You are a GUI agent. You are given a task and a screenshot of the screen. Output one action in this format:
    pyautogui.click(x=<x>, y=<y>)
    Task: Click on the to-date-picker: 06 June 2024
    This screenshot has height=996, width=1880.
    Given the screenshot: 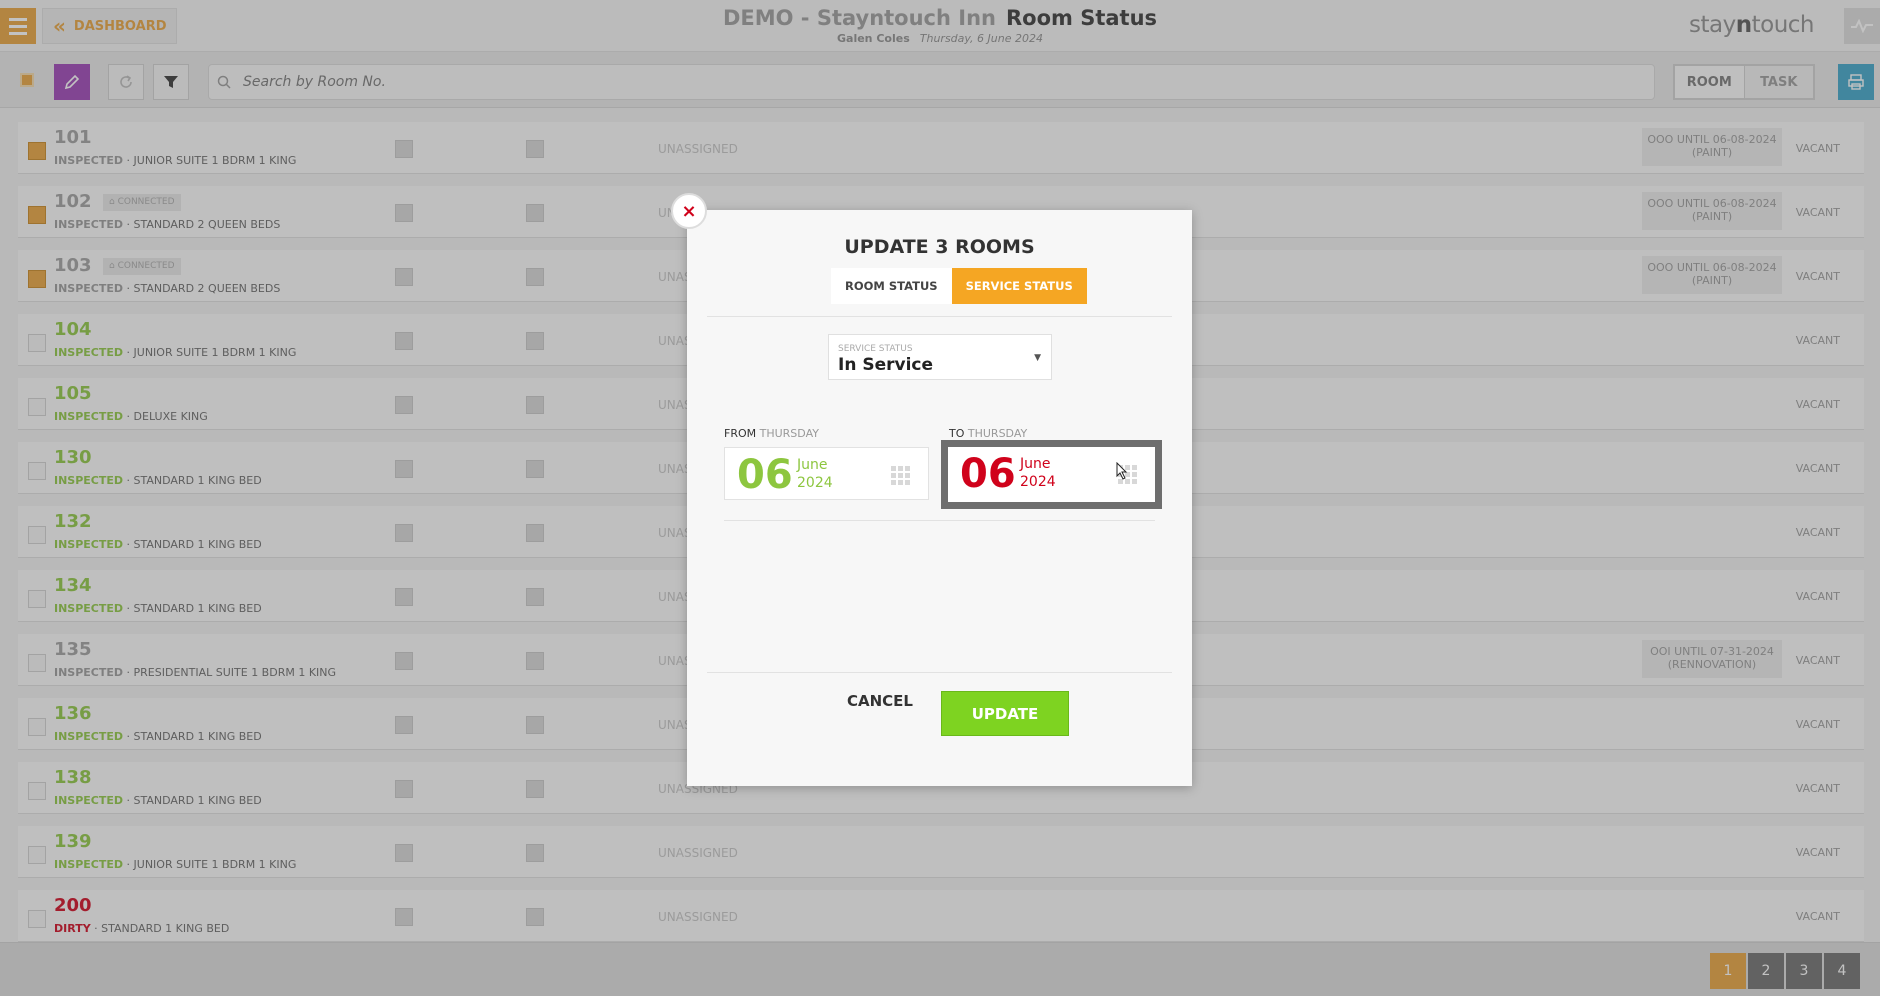 What is the action you would take?
    pyautogui.click(x=1051, y=474)
    